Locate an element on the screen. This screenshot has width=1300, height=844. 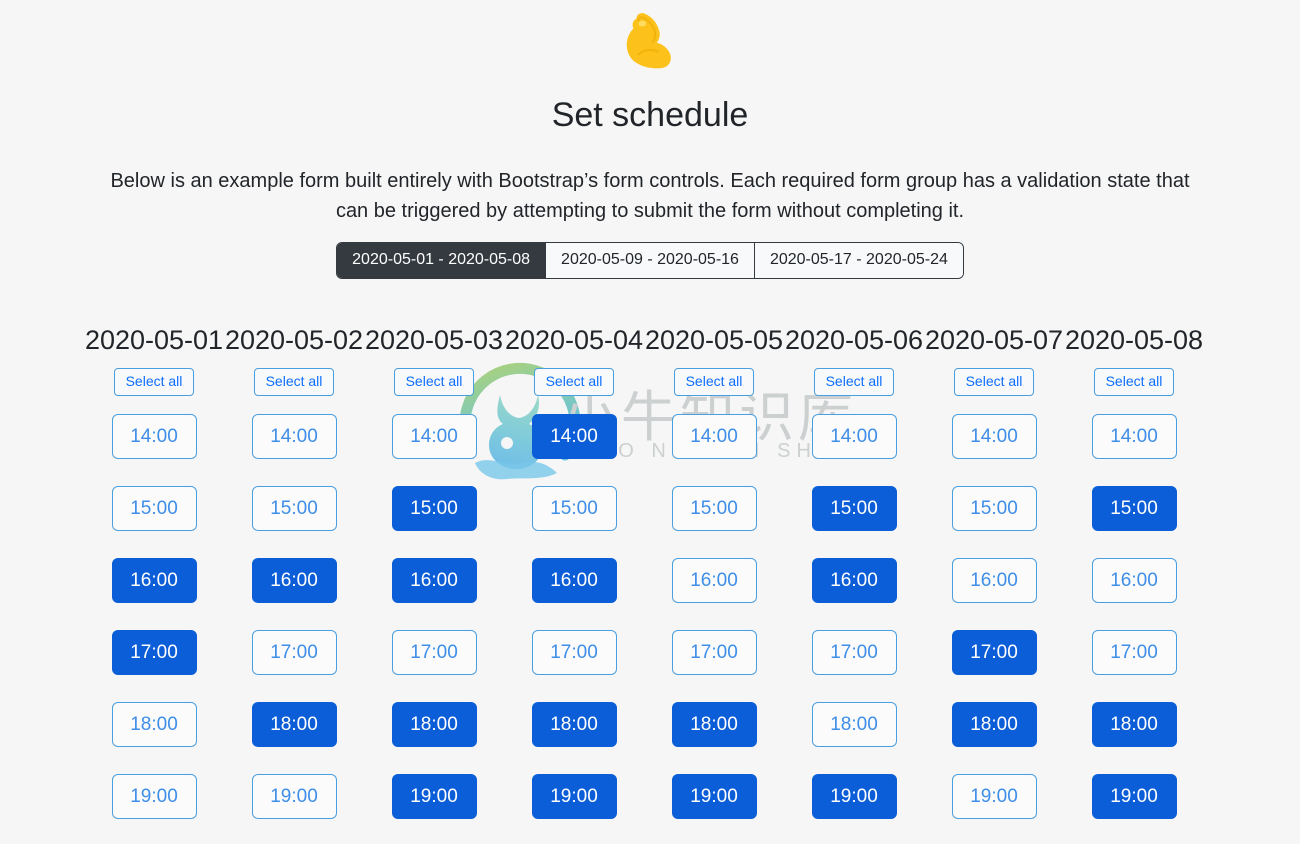
flexed-biceps-icon is located at coordinates (648, 41).